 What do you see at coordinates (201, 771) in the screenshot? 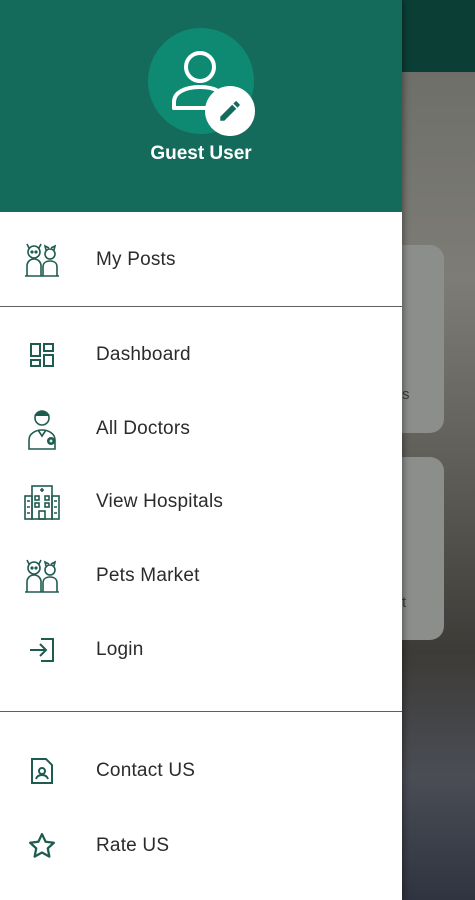
I see `menu-item-contact-us: Contact US` at bounding box center [201, 771].